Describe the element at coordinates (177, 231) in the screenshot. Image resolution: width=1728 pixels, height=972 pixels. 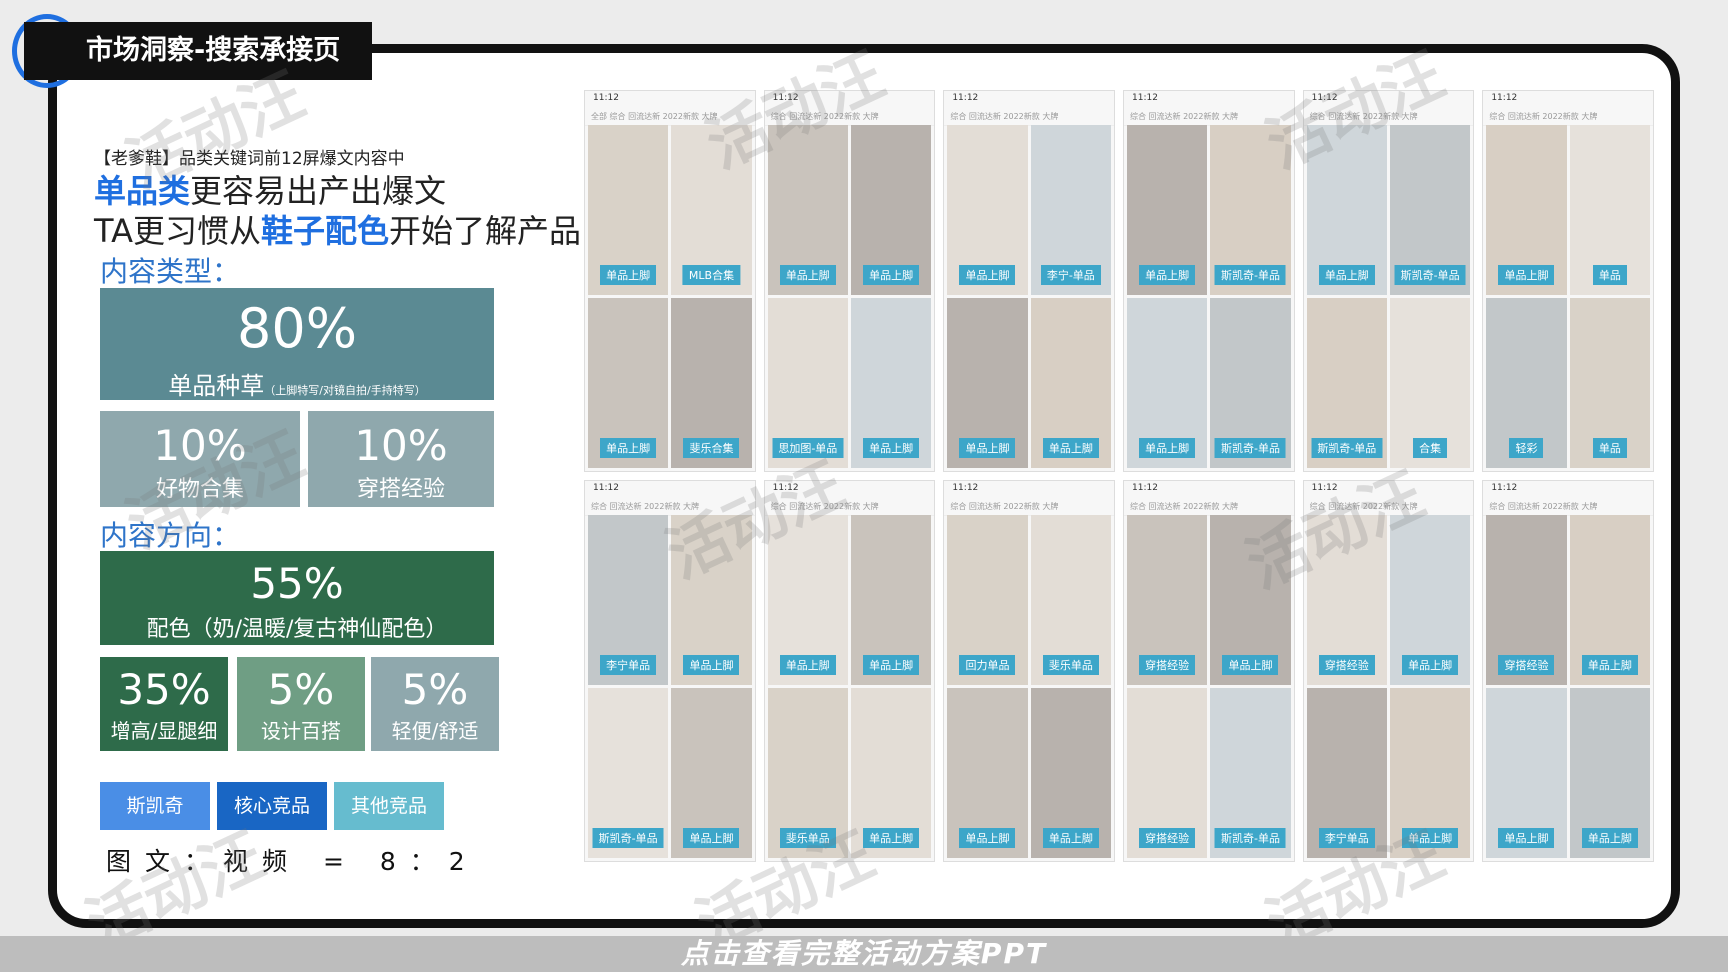
I see `headline-2-pre: TA更习惯从` at that location.